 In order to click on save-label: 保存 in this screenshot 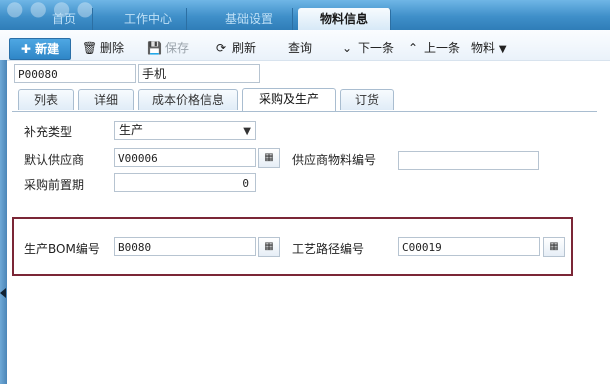, I will do `click(177, 48)`.